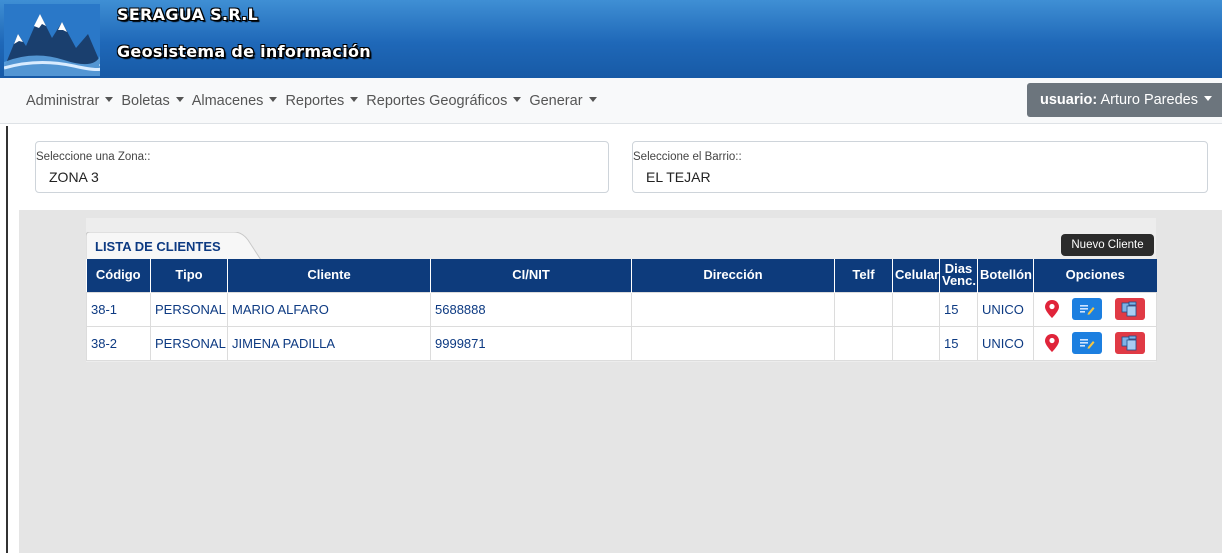  I want to click on cell-ci: 5688888, so click(531, 309).